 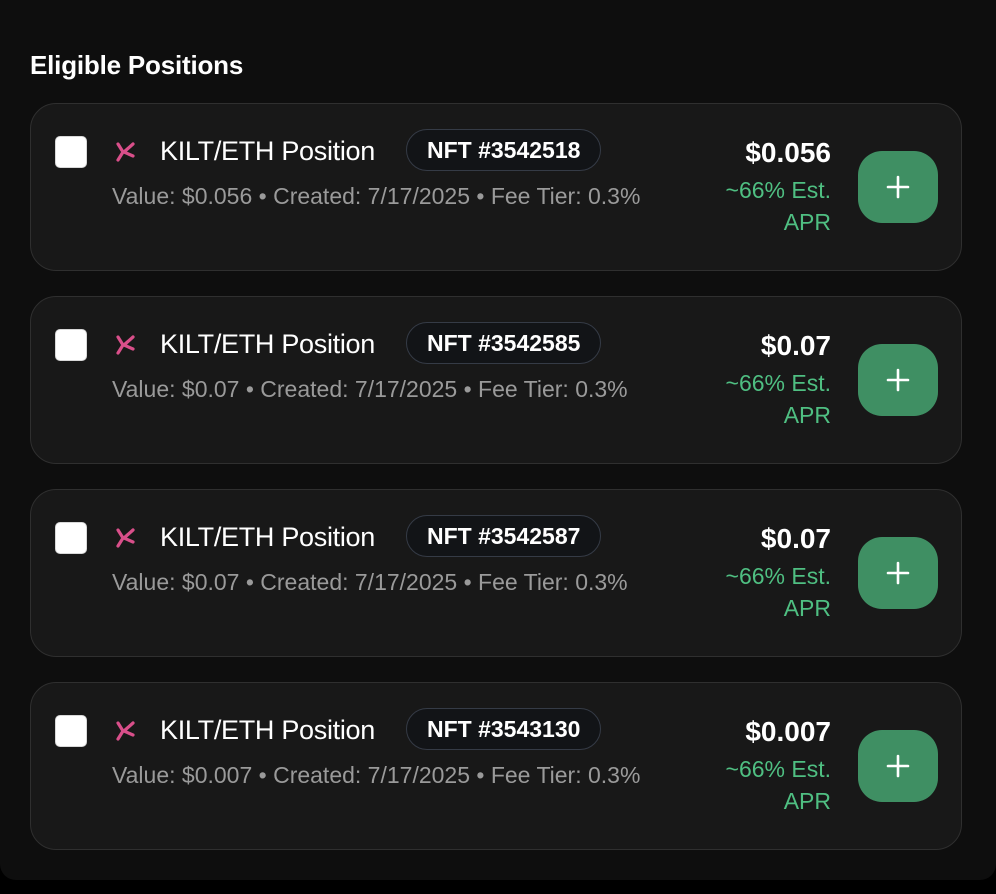 I want to click on nft-badge: NFT #3542585, so click(x=504, y=343).